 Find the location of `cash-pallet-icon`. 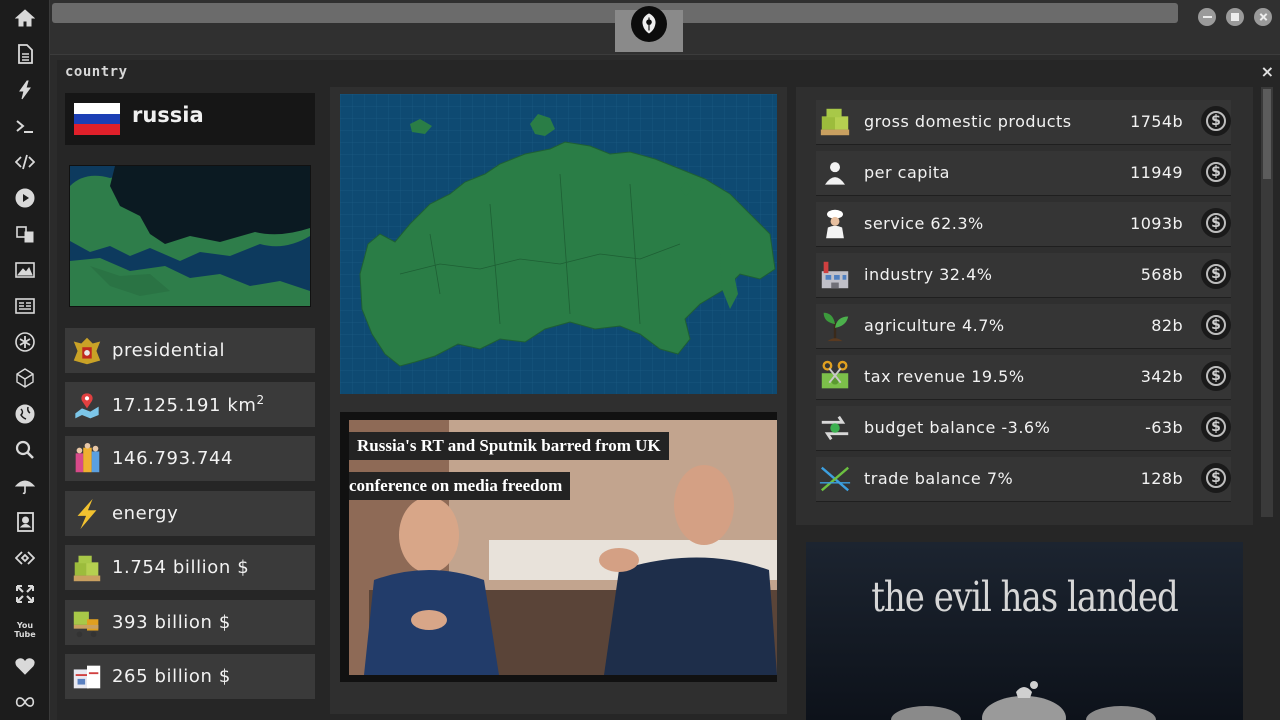

cash-pallet-icon is located at coordinates (87, 568).